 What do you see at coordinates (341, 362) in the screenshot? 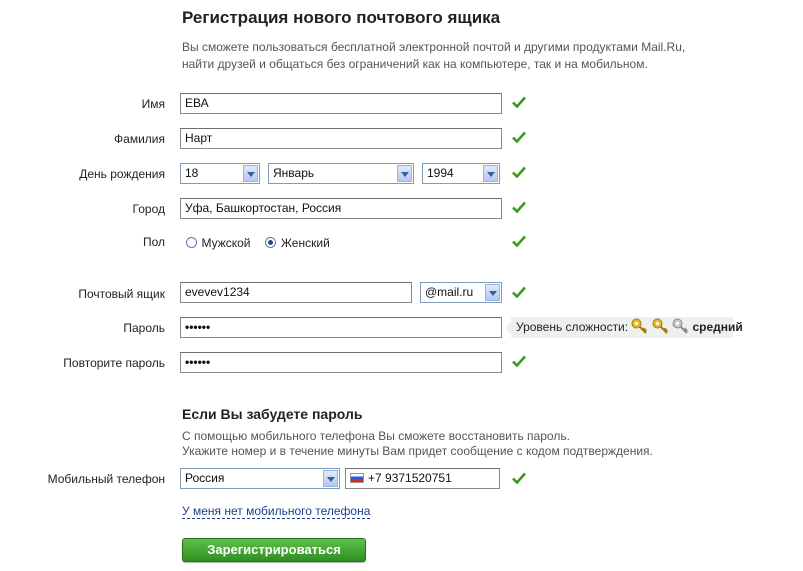
I see `password-repeat-input: ••••••` at bounding box center [341, 362].